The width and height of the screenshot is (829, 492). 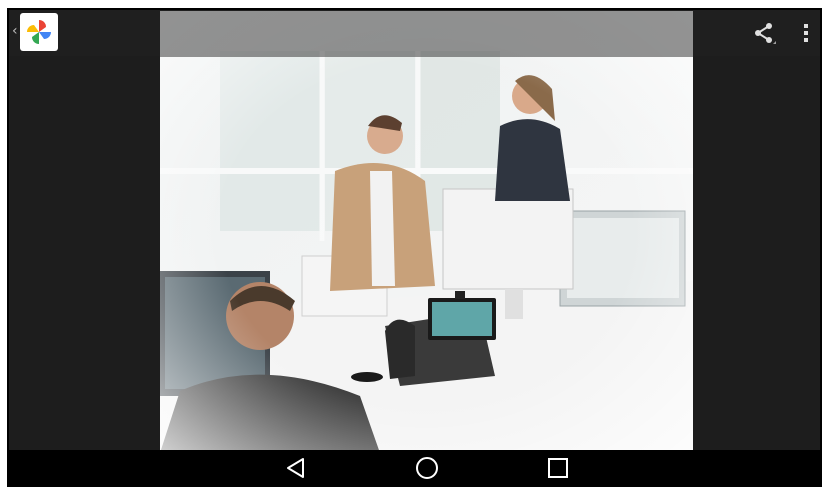 I want to click on google-photos-app-icon, so click(x=39, y=32).